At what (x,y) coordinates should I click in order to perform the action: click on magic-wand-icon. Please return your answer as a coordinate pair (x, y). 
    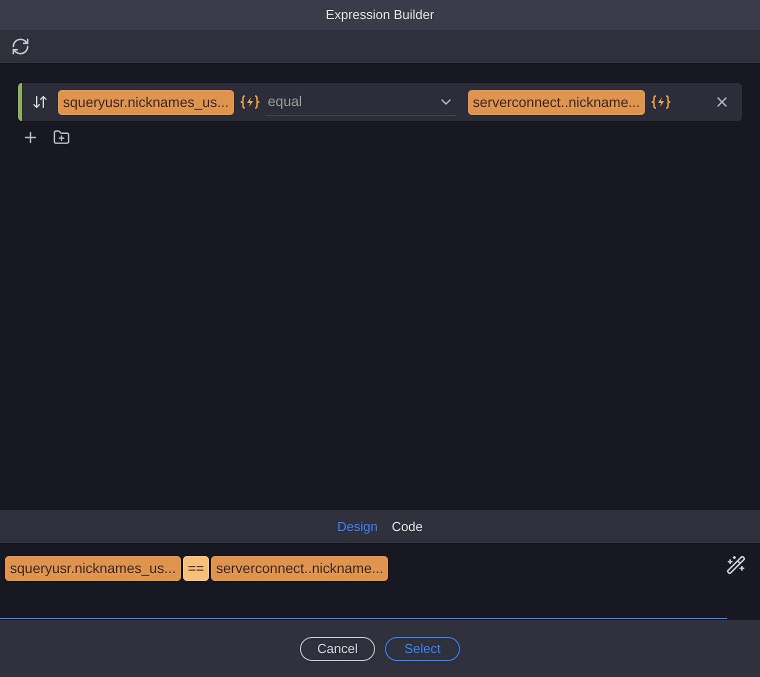
    Looking at the image, I should click on (736, 565).